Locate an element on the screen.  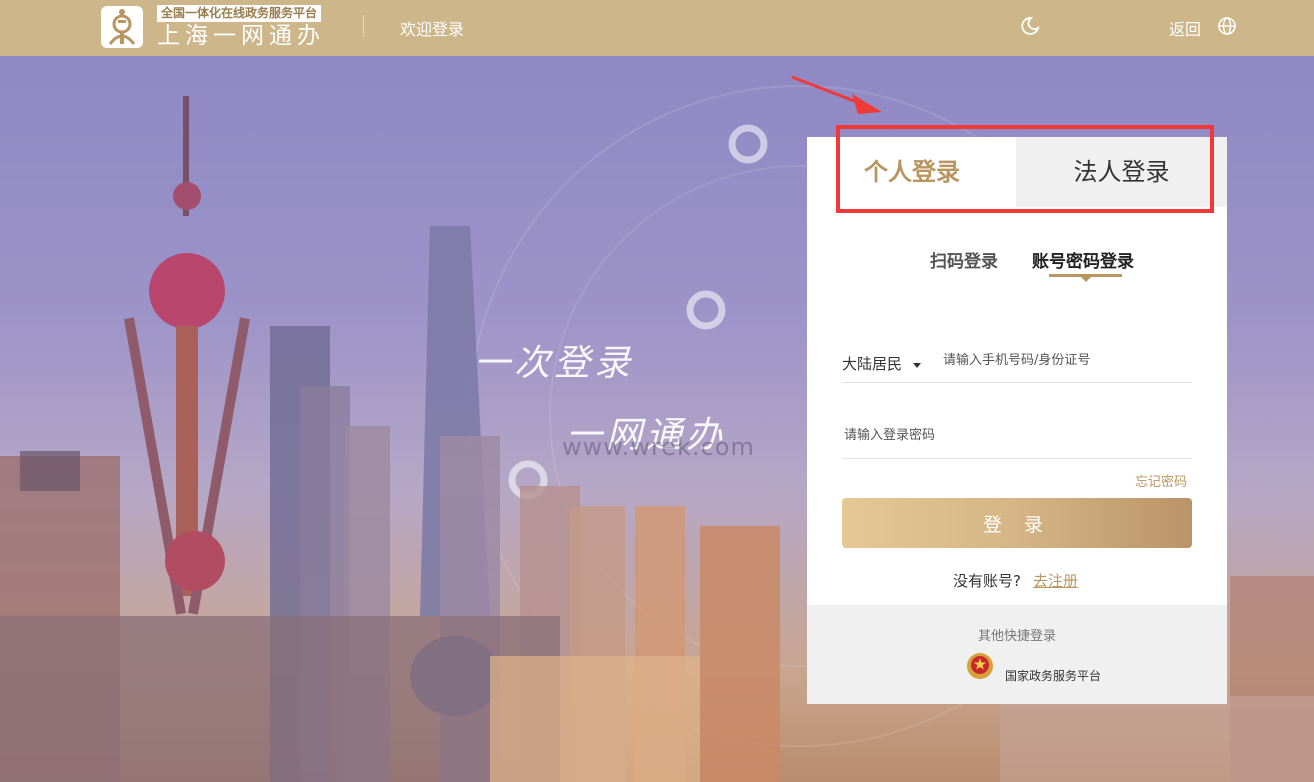
header-divider is located at coordinates (363, 26).